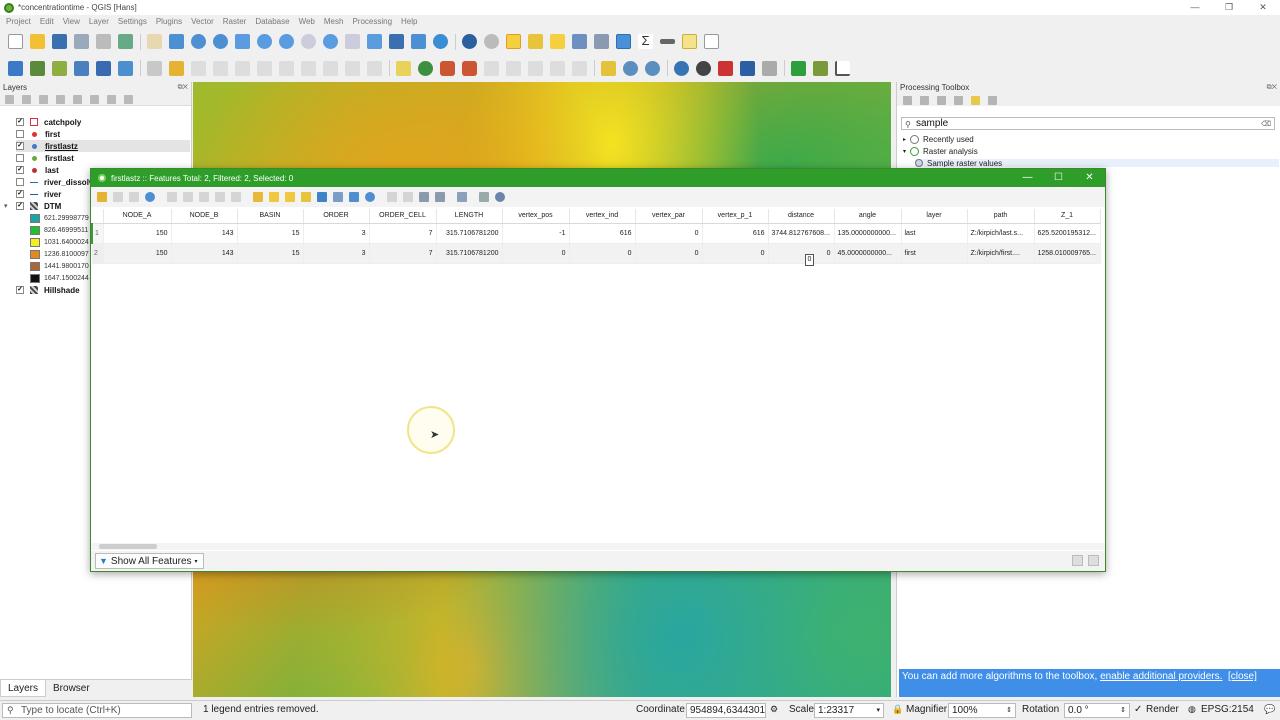  I want to click on render-checkbox: ✓, so click(1138, 709).